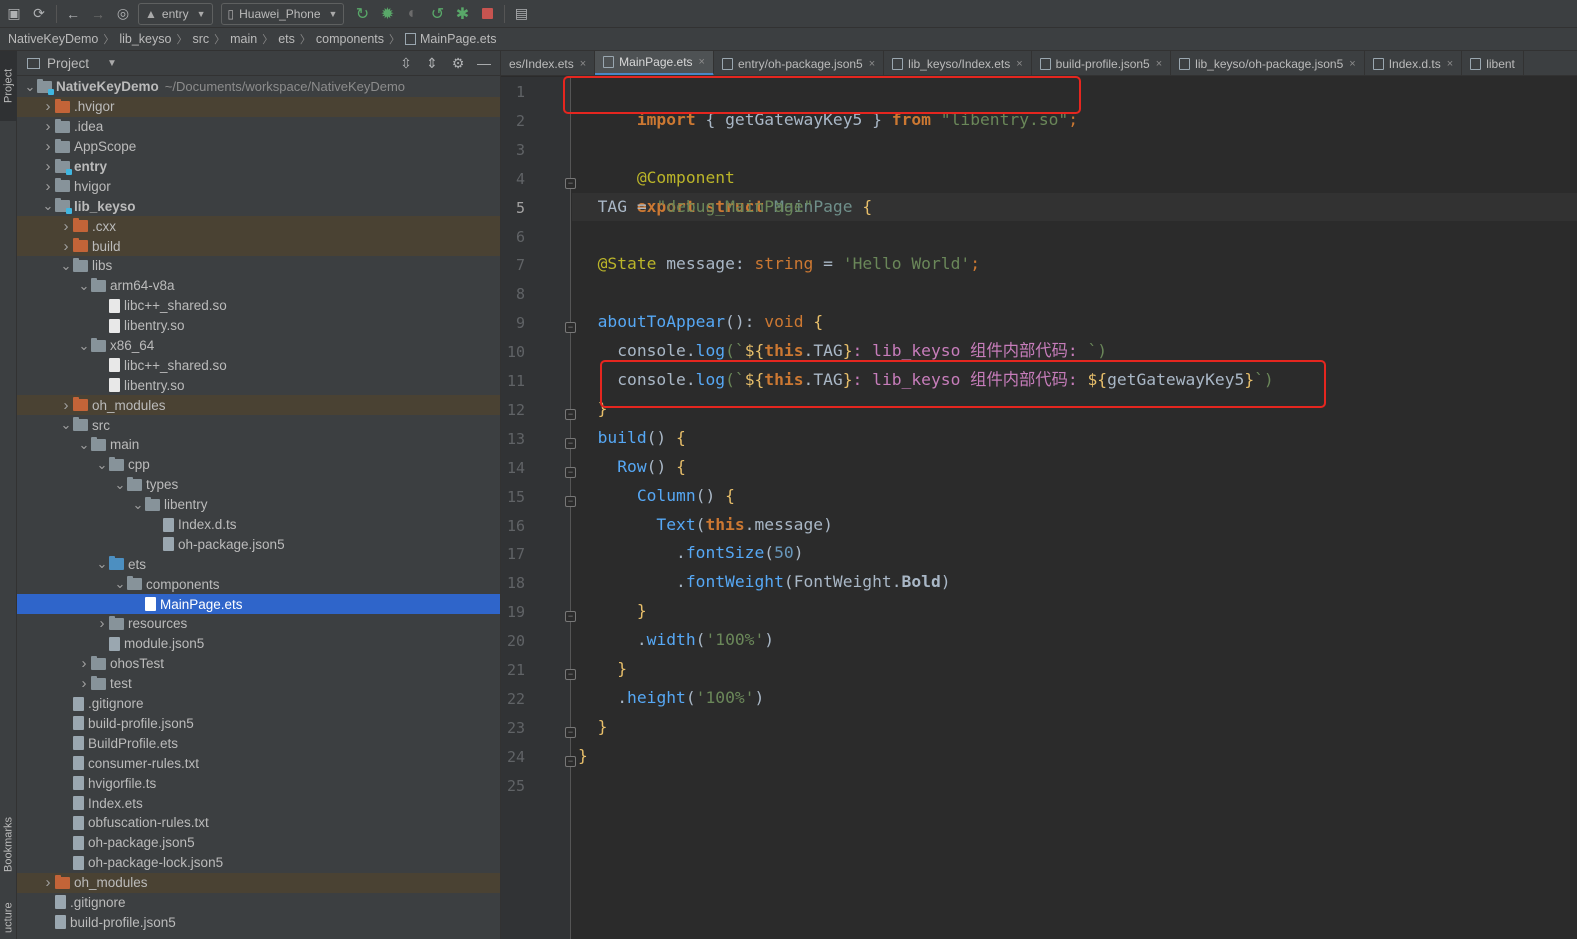 The width and height of the screenshot is (1577, 939). What do you see at coordinates (258, 346) in the screenshot?
I see `tree-item: ⌄ x86_64` at bounding box center [258, 346].